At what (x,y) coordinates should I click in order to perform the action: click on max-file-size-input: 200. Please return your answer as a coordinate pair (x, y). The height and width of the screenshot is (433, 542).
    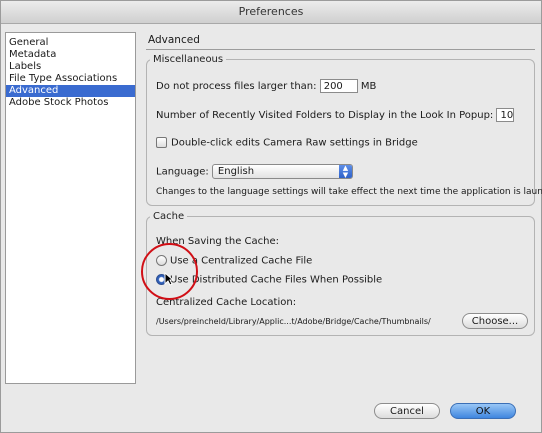
    Looking at the image, I should click on (338, 86).